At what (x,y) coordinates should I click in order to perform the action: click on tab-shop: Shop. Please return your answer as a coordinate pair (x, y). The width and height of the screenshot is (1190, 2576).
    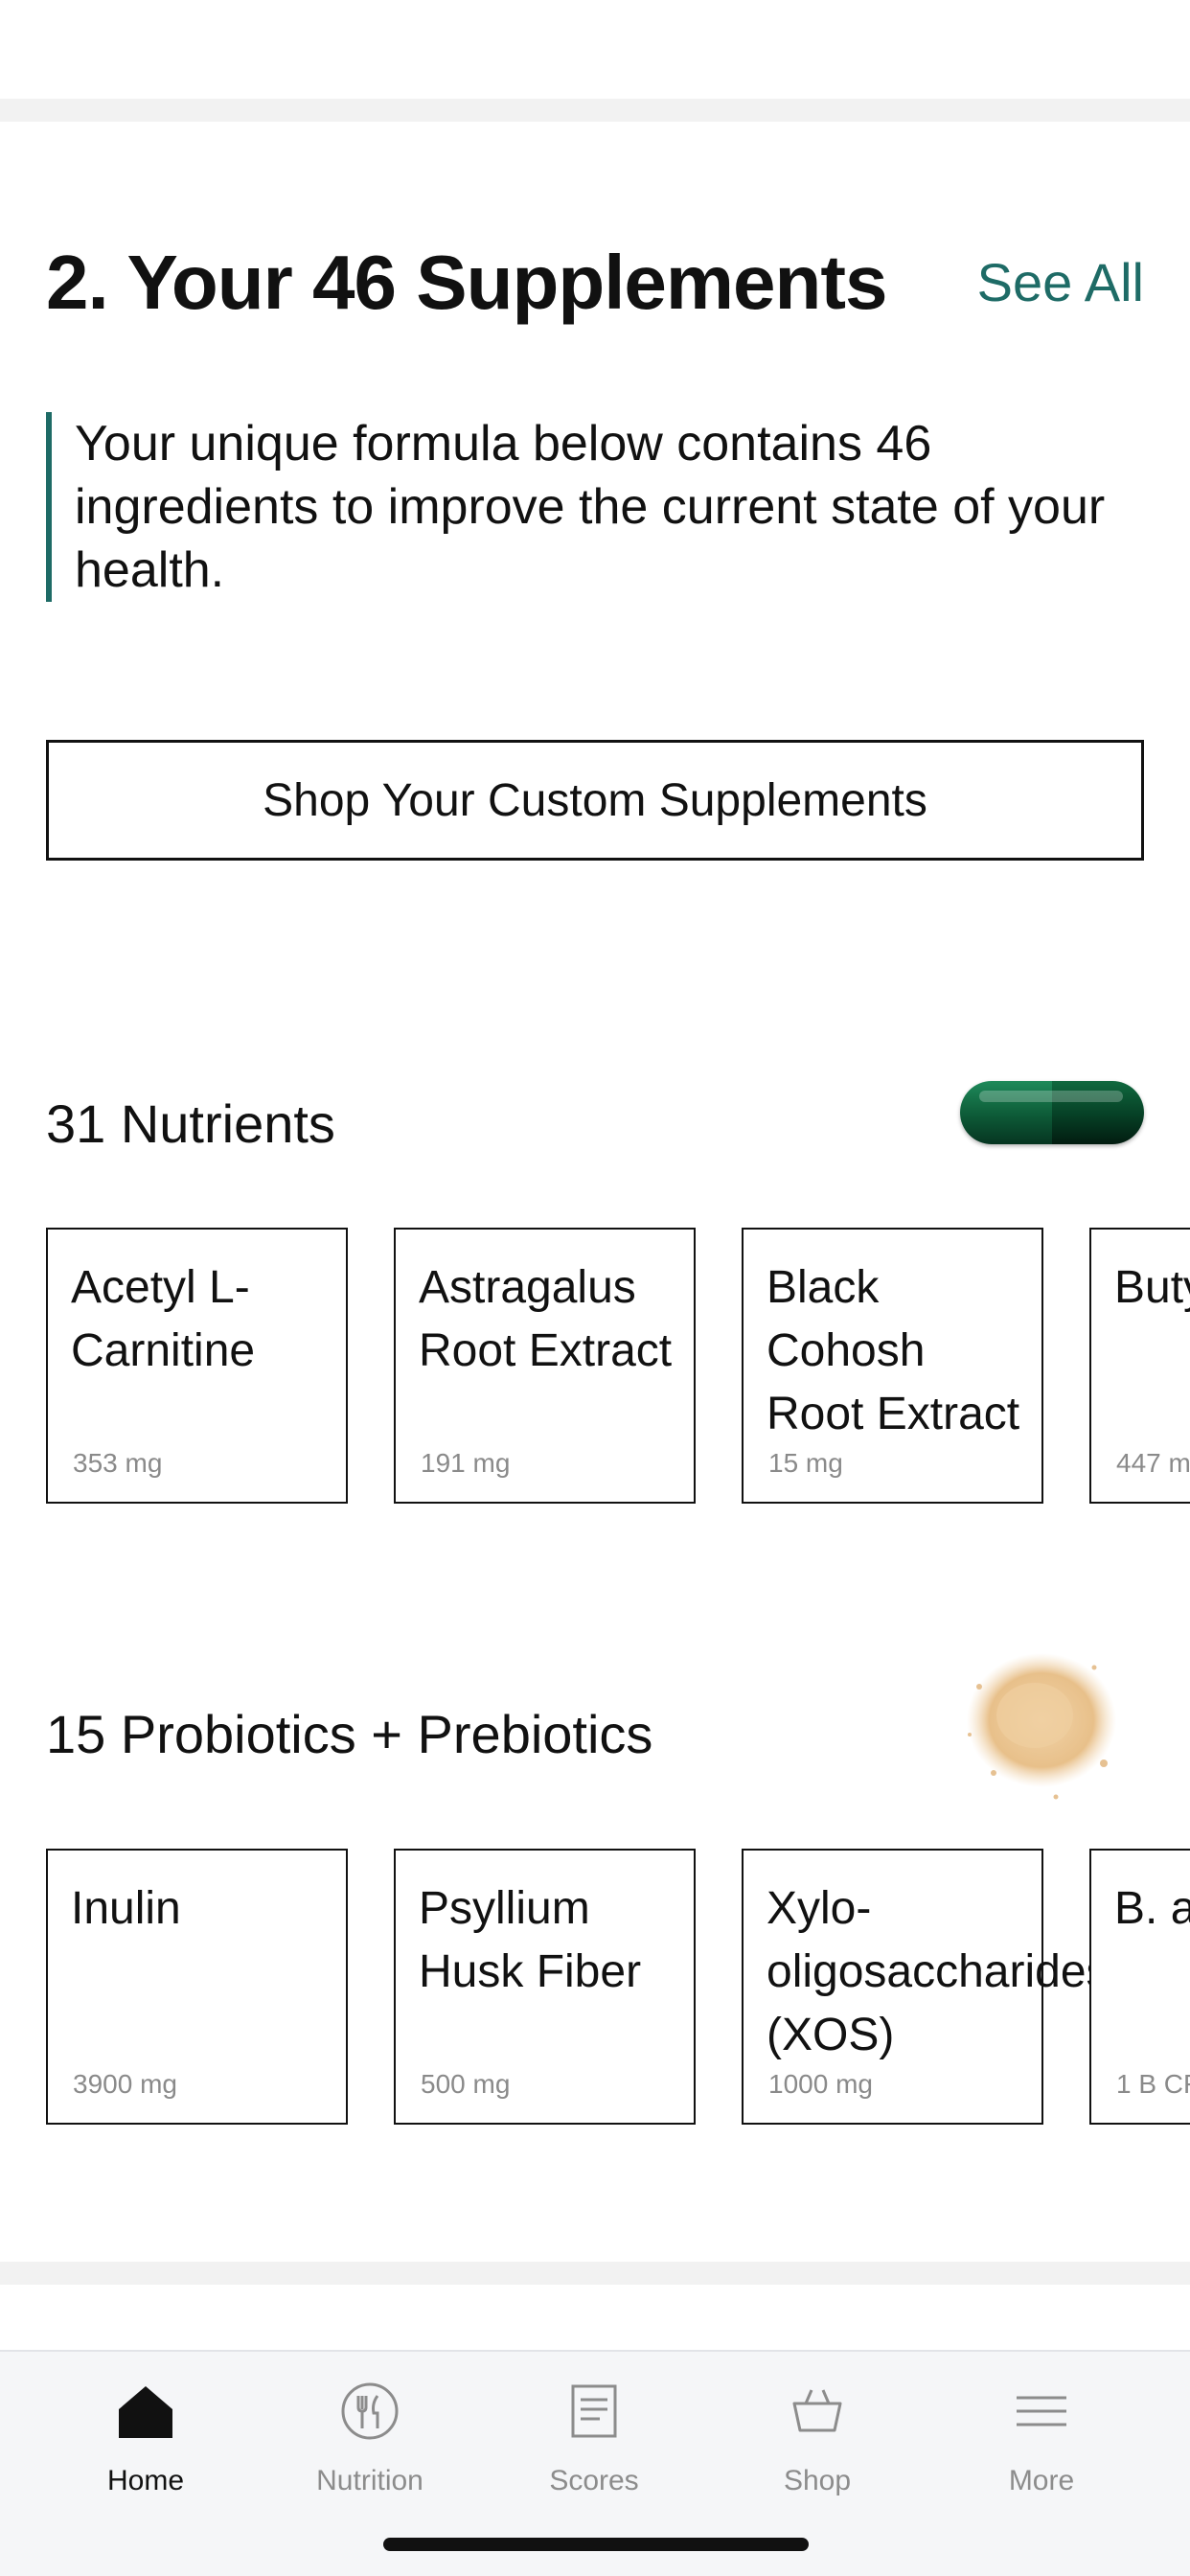
    Looking at the image, I should click on (817, 2447).